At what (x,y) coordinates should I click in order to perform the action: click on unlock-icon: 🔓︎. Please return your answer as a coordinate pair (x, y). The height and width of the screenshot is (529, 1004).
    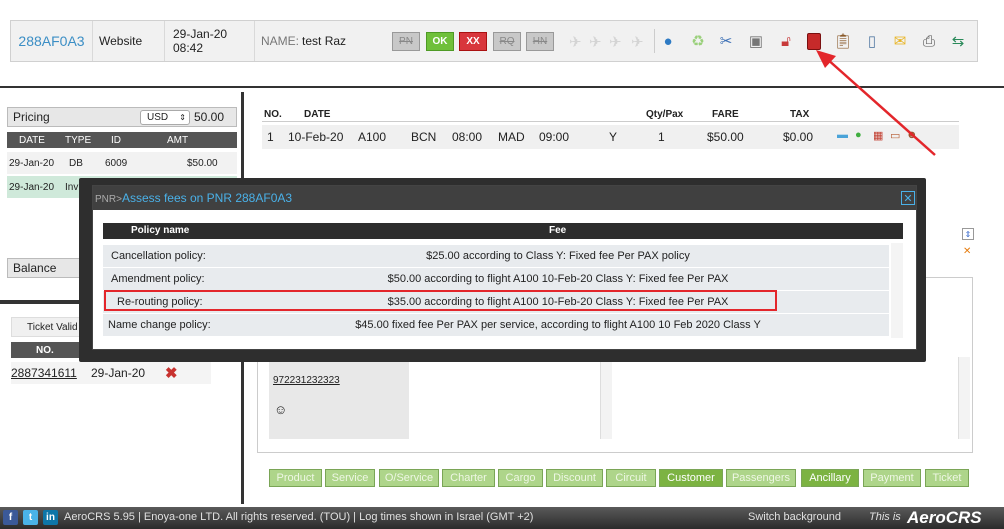
    Looking at the image, I should click on (786, 41).